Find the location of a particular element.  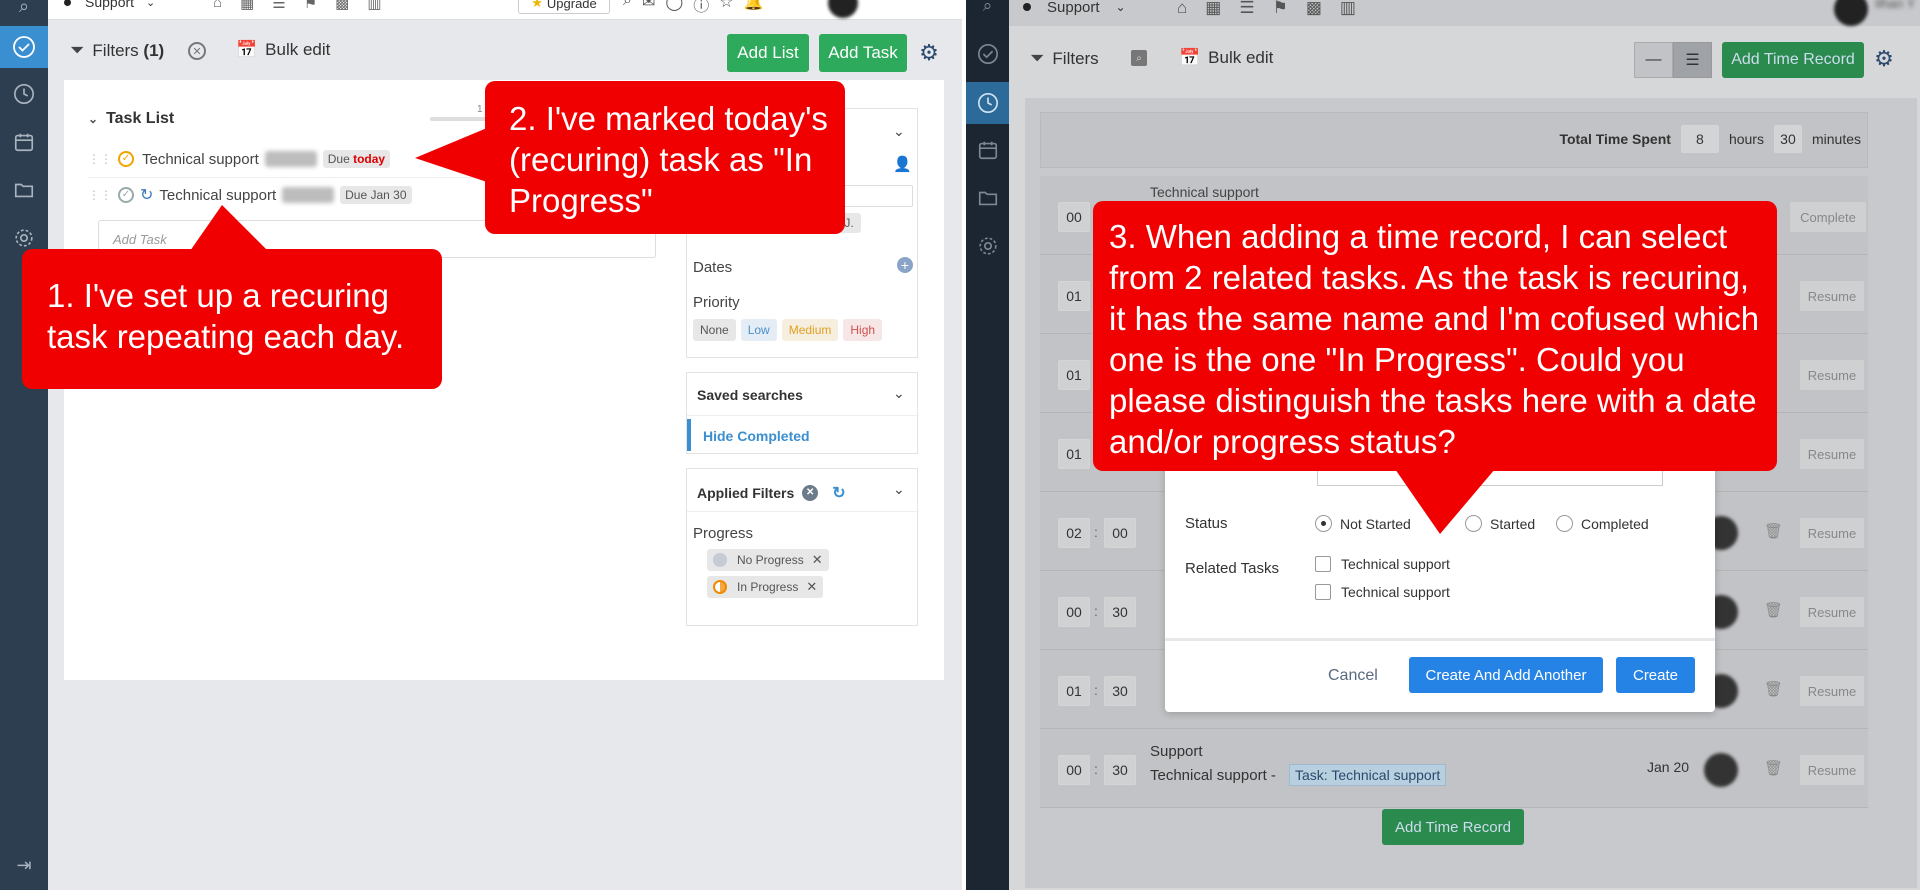

add-task-button: Add Task is located at coordinates (863, 53).